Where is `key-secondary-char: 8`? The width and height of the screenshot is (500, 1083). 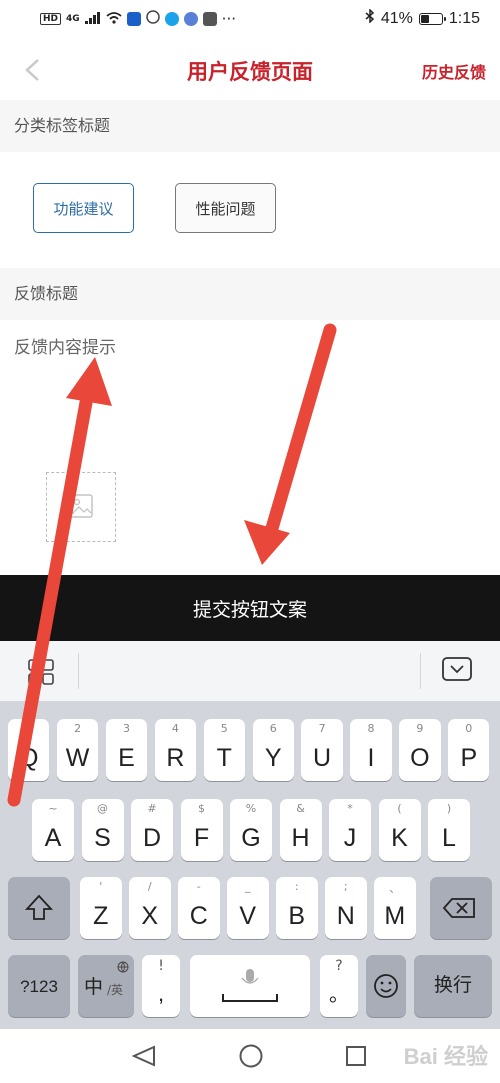
key-secondary-char: 8 is located at coordinates (371, 728).